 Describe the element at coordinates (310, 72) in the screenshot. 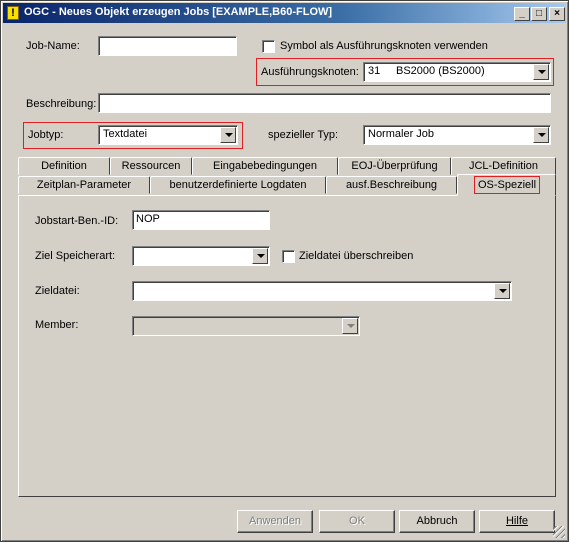

I see `node-label: Ausführungsknoten:` at that location.